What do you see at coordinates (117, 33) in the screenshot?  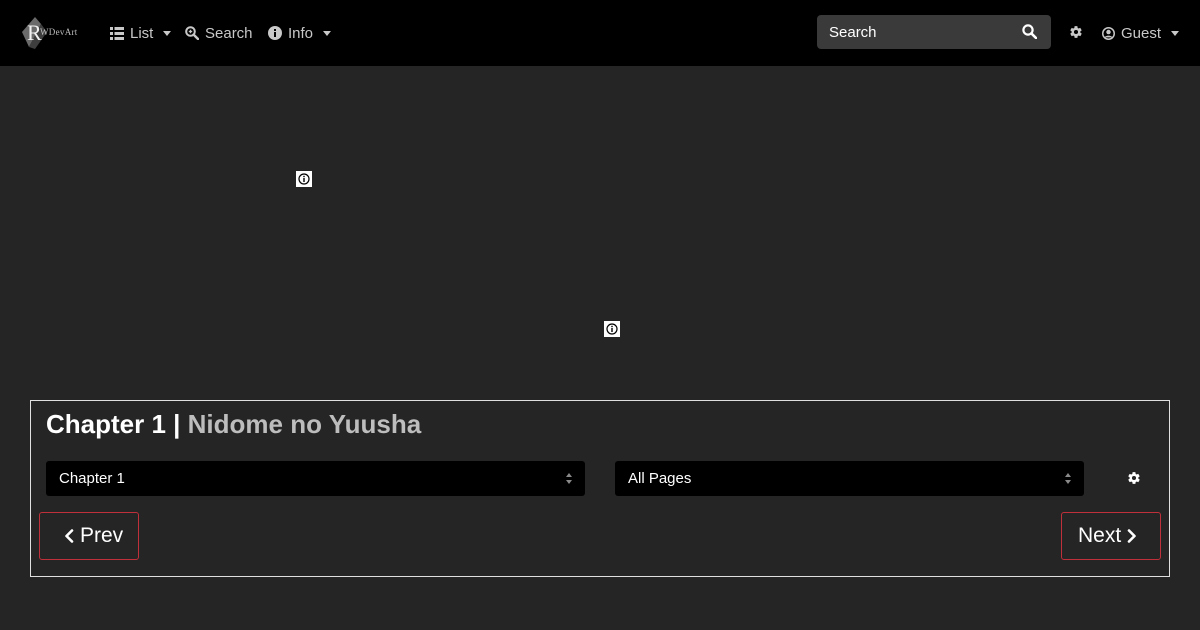 I see `list-icon` at bounding box center [117, 33].